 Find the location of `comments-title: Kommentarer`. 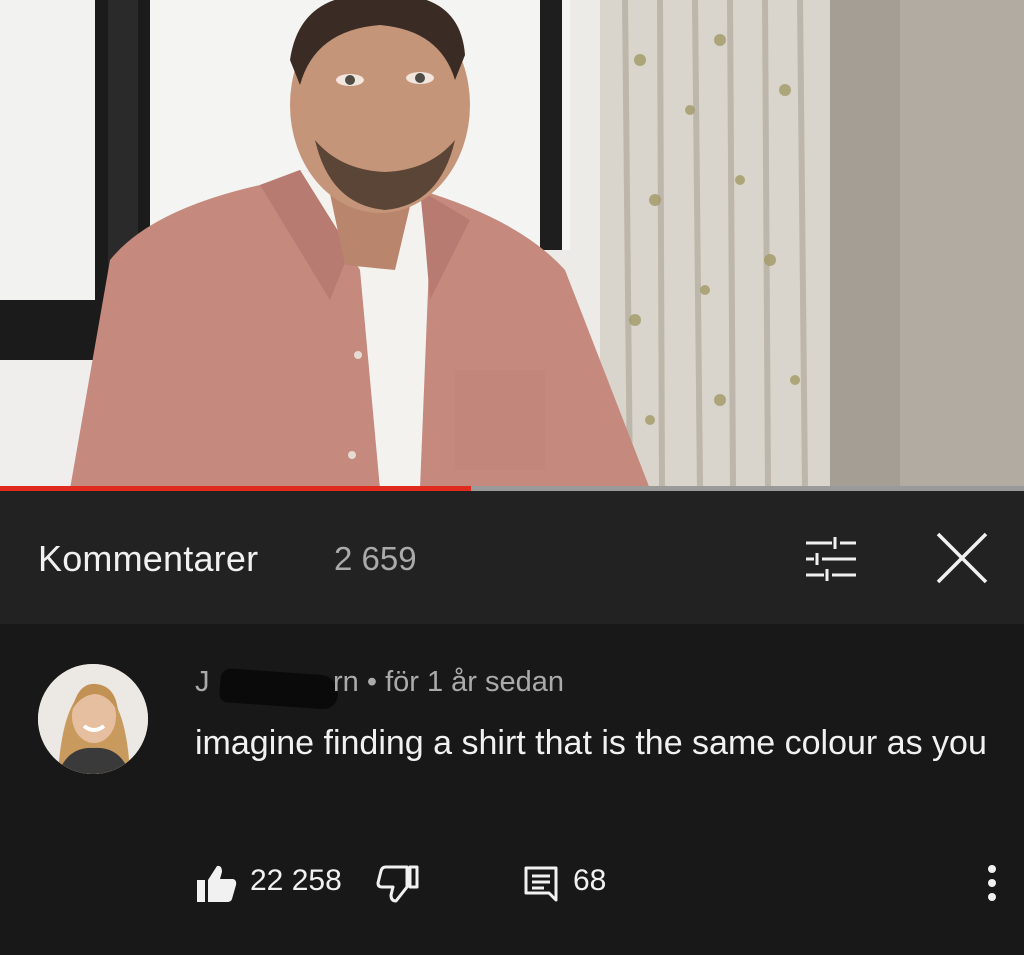

comments-title: Kommentarer is located at coordinates (148, 558).